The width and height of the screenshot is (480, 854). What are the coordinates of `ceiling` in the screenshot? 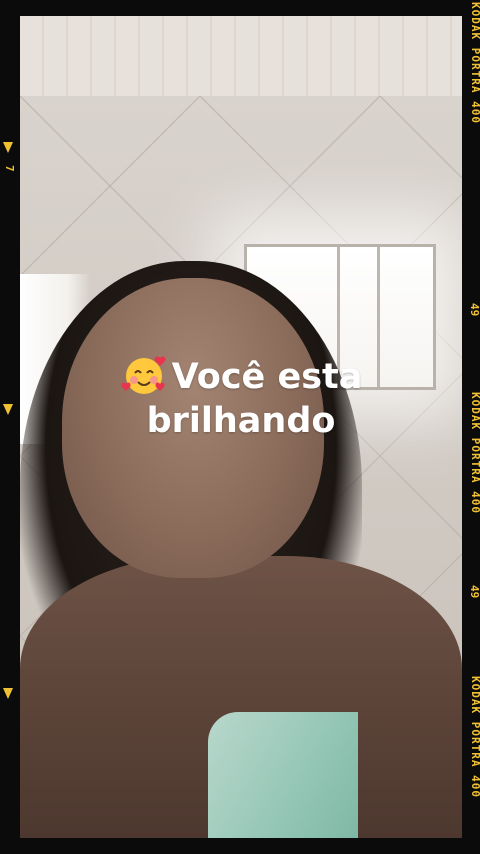 It's located at (241, 61).